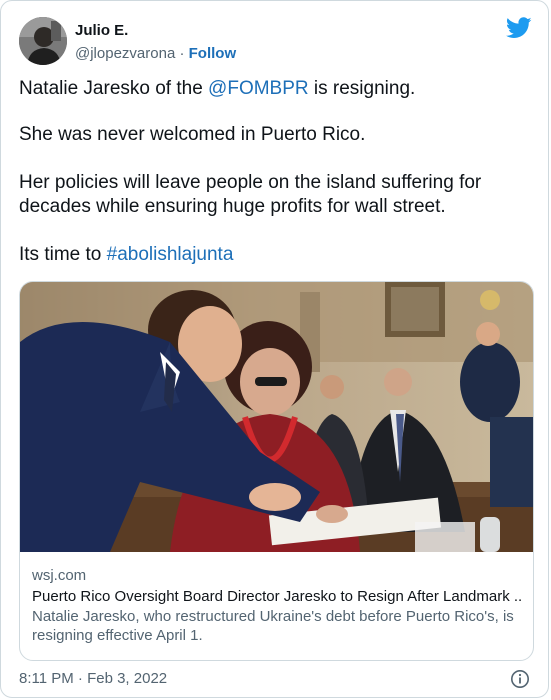 The height and width of the screenshot is (700, 551). I want to click on author-display-name: Julio E., so click(155, 31).